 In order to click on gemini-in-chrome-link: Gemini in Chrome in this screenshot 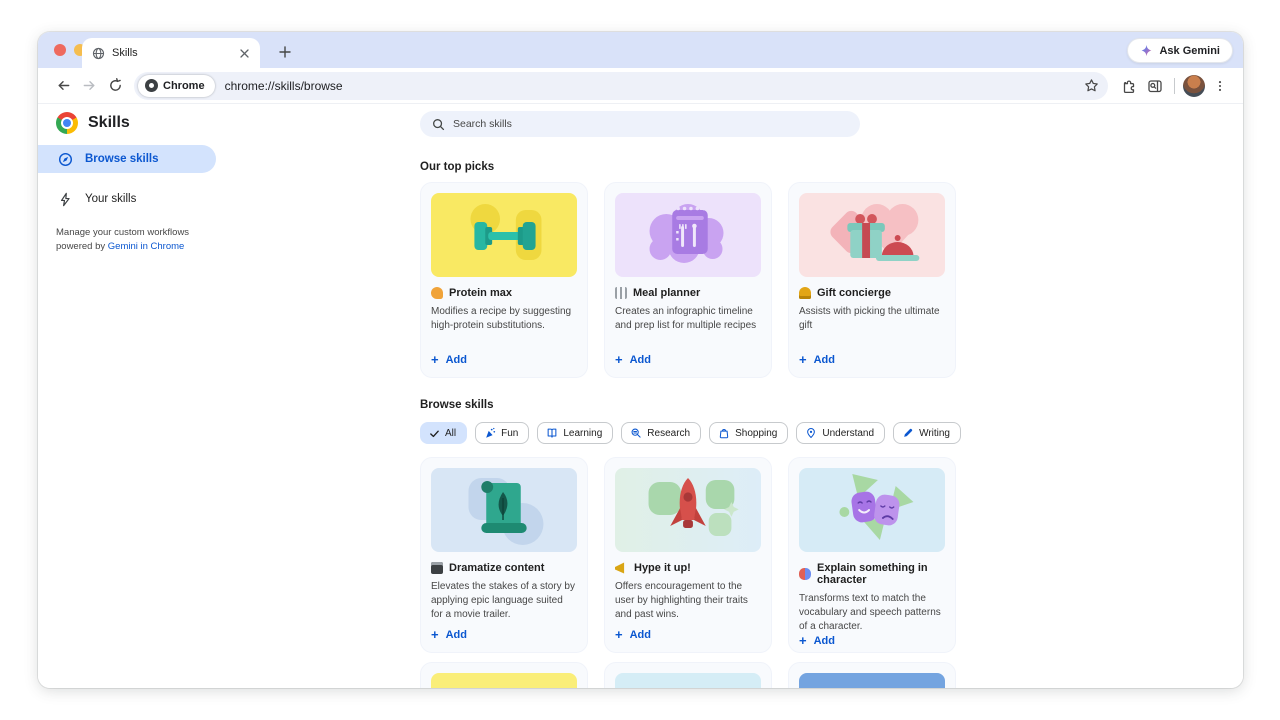, I will do `click(146, 246)`.